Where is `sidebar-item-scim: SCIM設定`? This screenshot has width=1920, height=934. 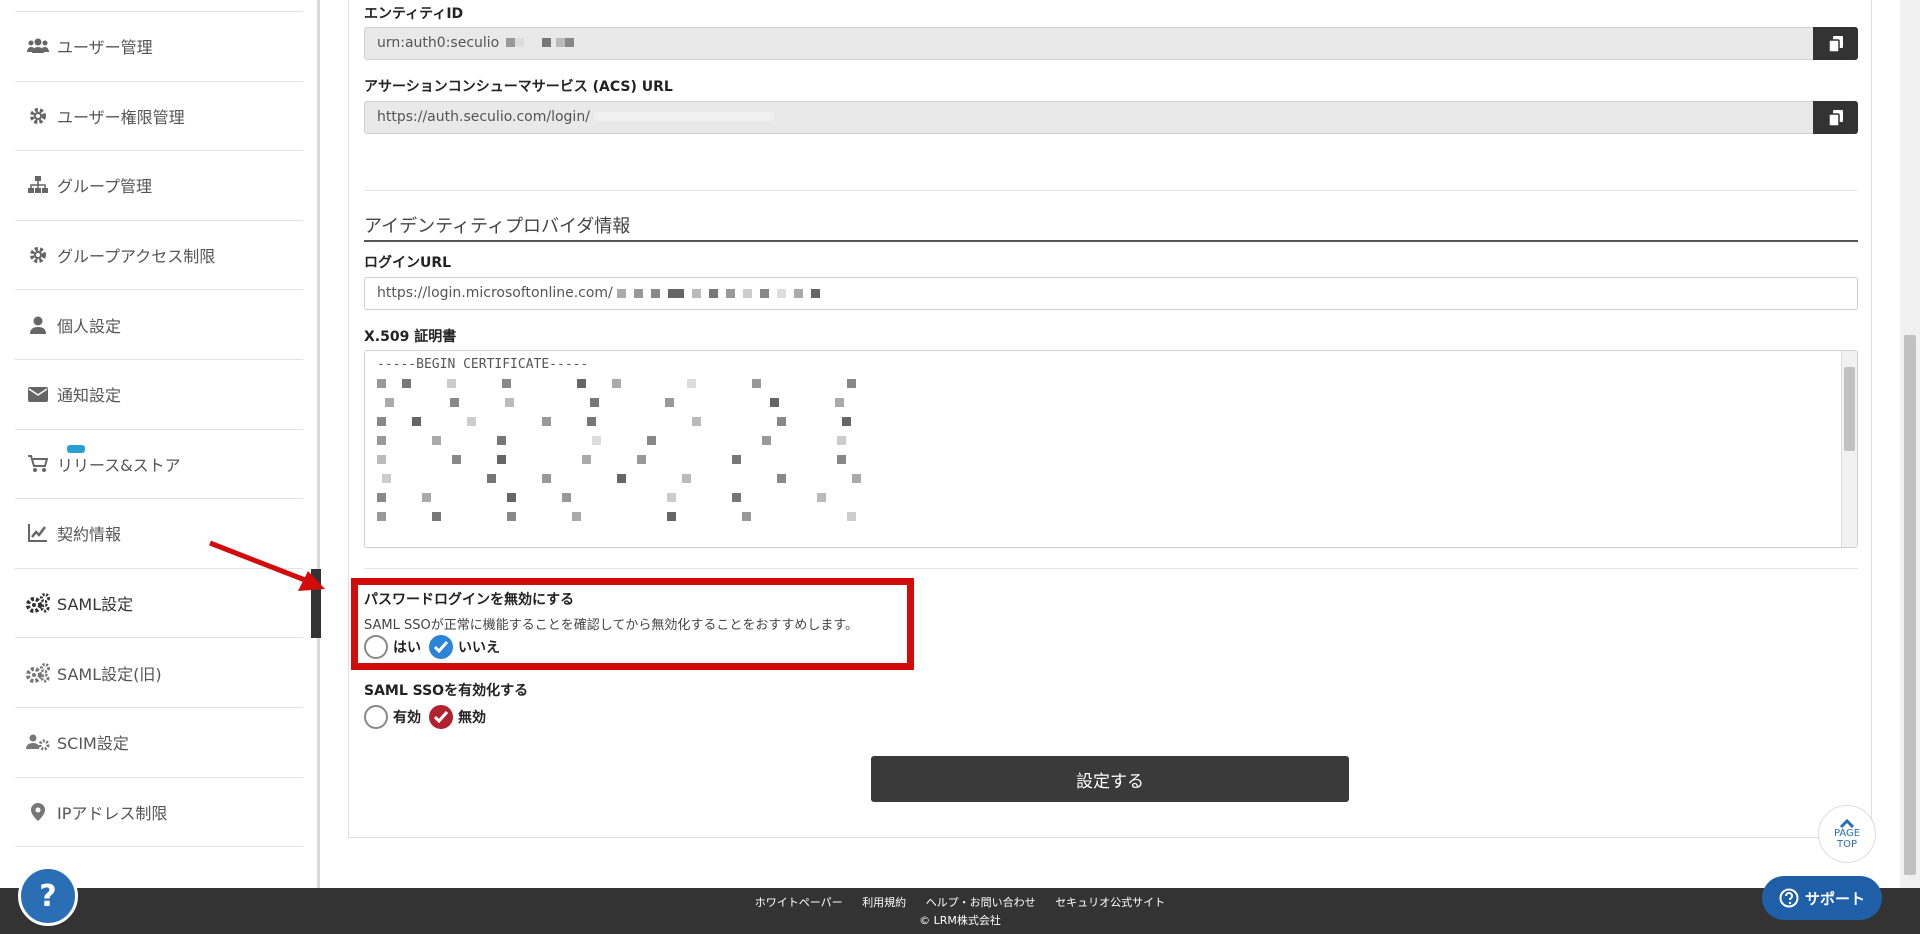
sidebar-item-scim: SCIM設定 is located at coordinates (159, 743).